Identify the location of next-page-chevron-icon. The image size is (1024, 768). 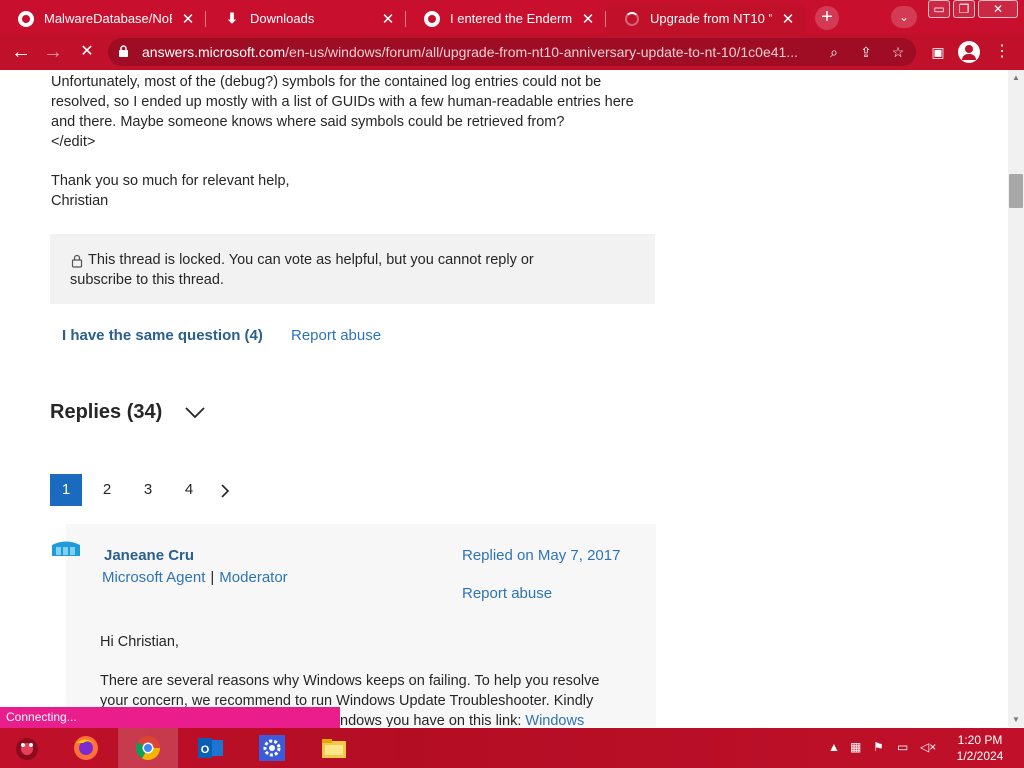
(226, 490).